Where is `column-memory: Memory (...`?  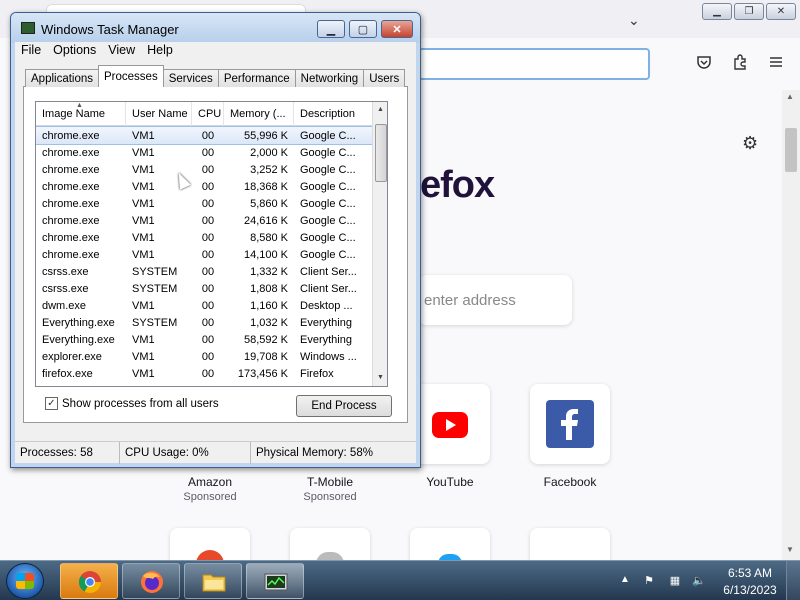 column-memory: Memory (... is located at coordinates (259, 114).